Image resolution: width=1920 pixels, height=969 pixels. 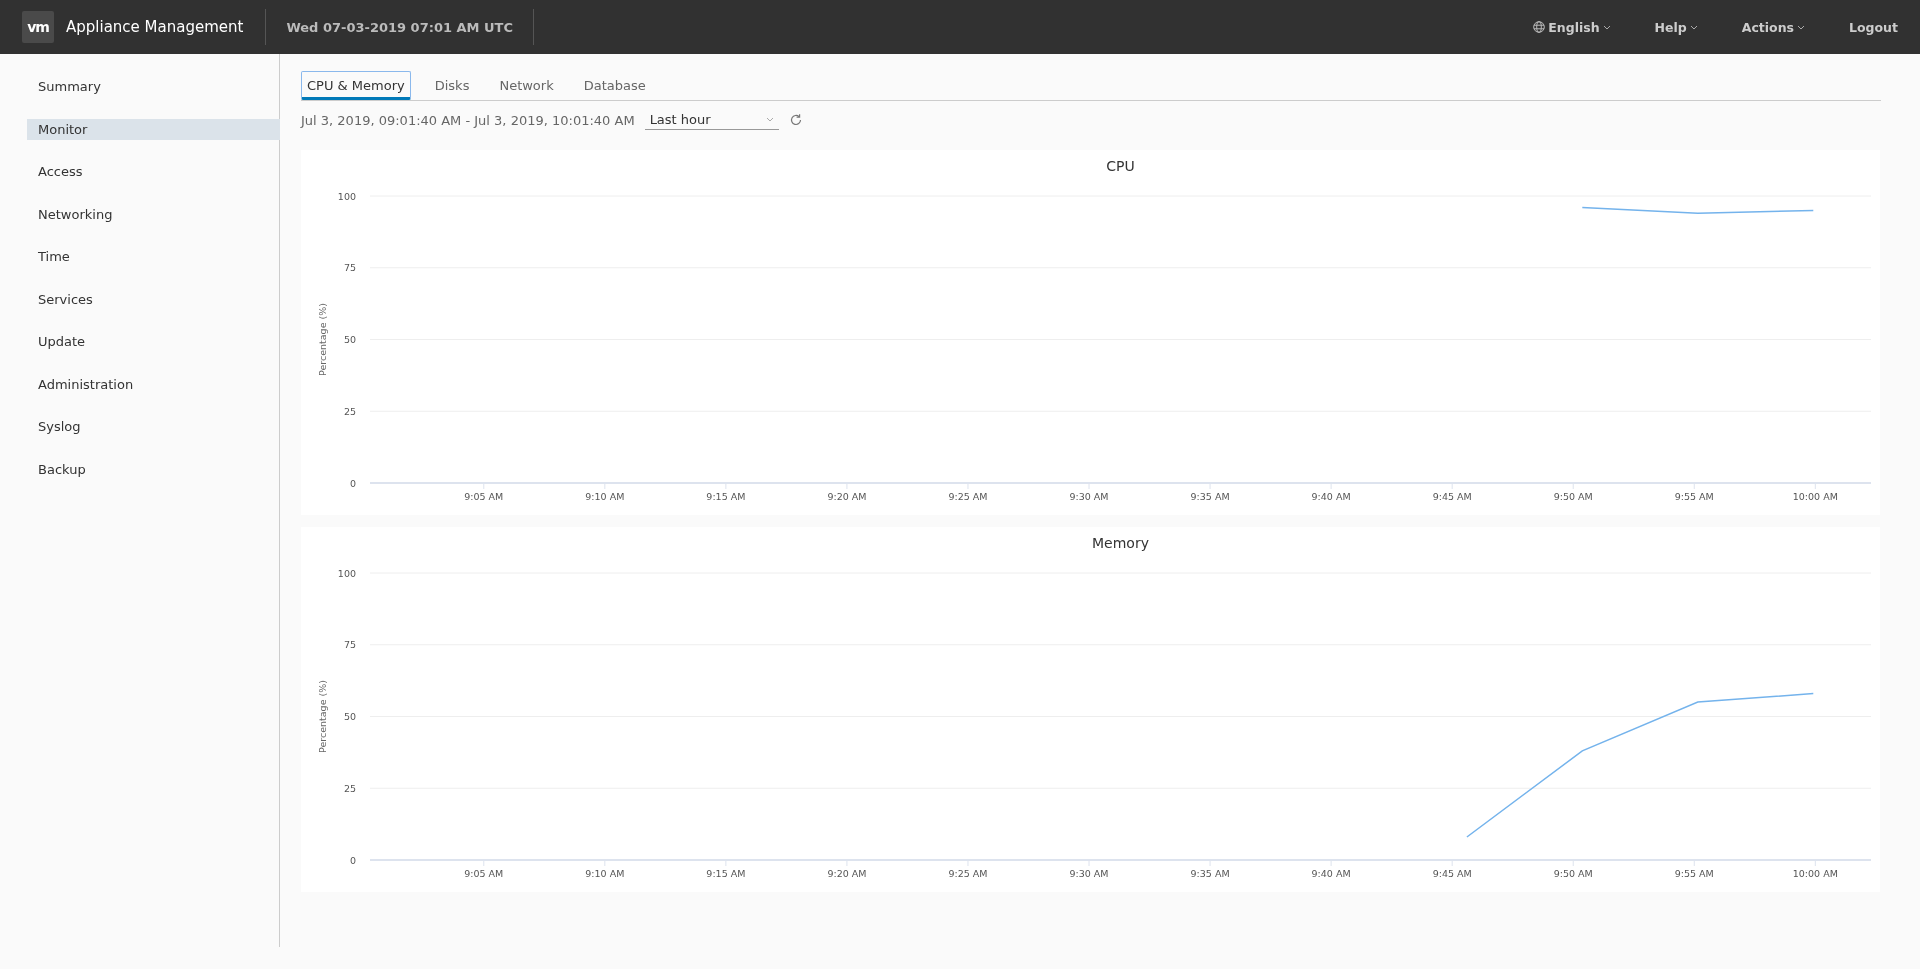 What do you see at coordinates (153, 469) in the screenshot?
I see `sidebar-item: Backup` at bounding box center [153, 469].